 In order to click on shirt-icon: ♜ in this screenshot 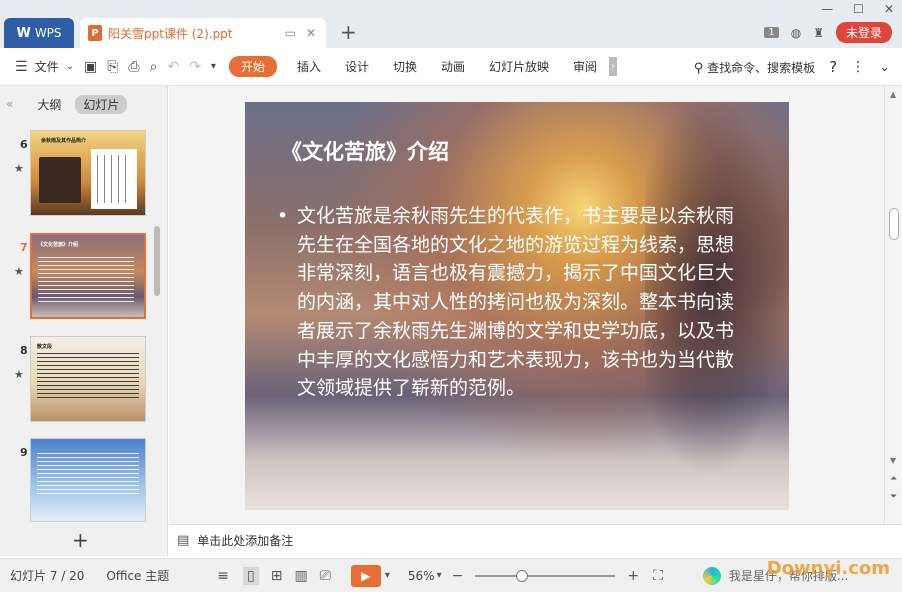, I will do `click(818, 33)`.